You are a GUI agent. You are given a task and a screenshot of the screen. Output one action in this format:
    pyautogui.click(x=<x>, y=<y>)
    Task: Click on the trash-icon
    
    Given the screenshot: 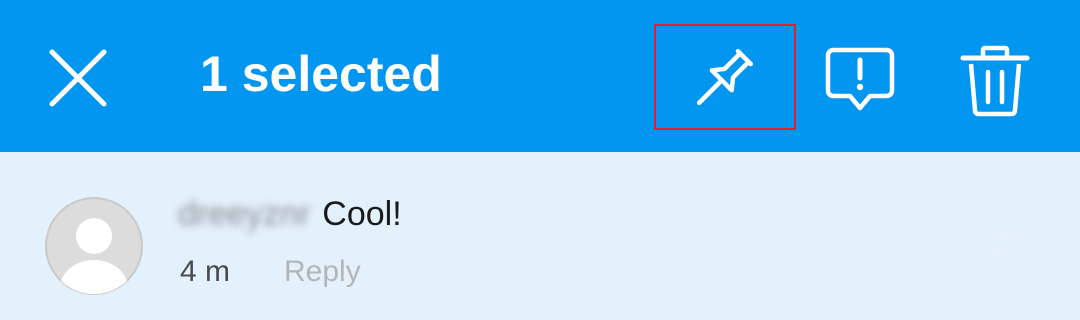 What is the action you would take?
    pyautogui.click(x=995, y=80)
    